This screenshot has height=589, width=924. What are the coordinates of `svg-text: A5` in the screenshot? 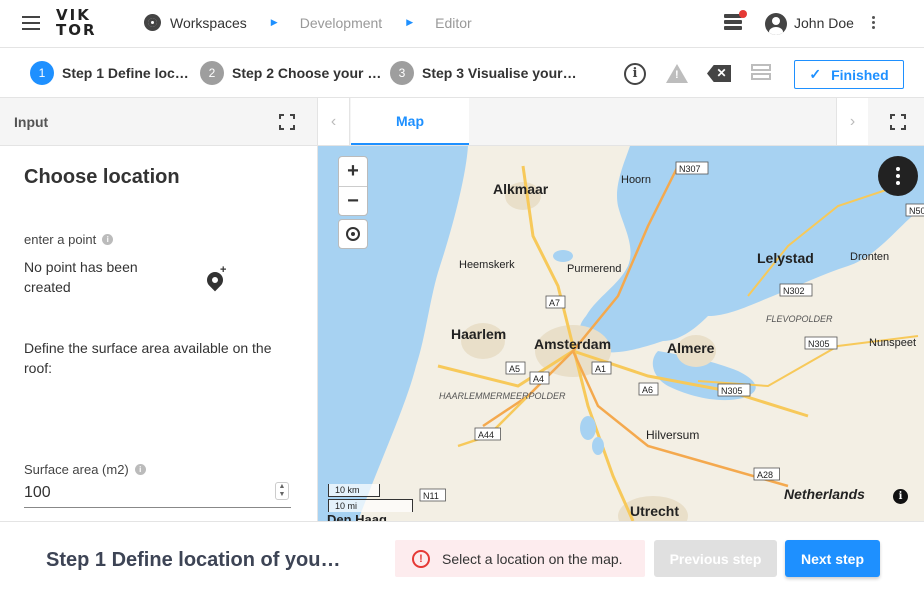 It's located at (514, 369).